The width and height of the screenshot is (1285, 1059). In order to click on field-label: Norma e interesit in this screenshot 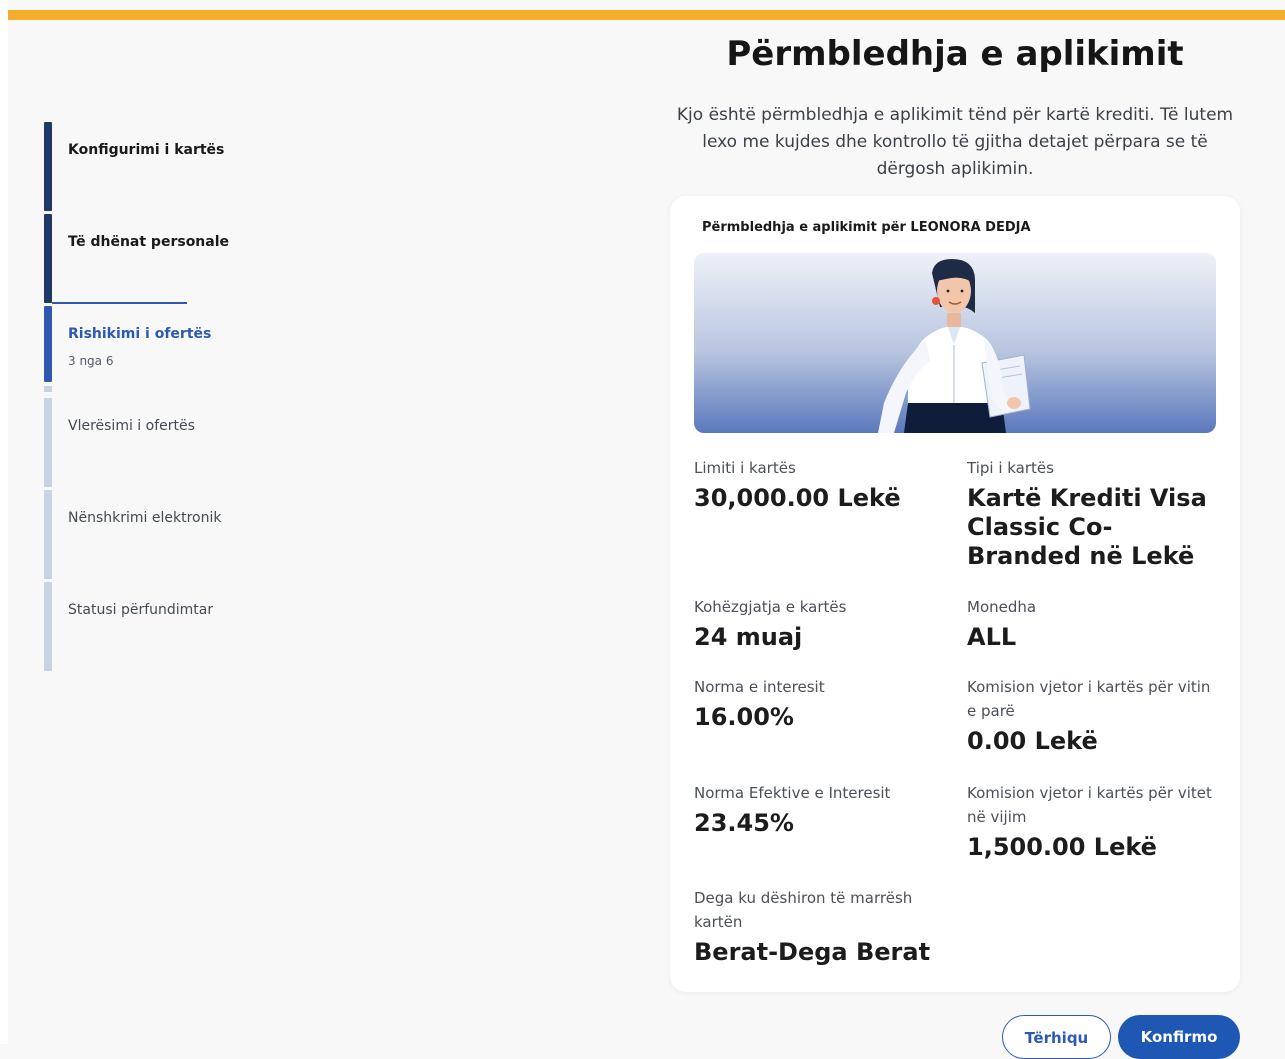, I will do `click(759, 687)`.